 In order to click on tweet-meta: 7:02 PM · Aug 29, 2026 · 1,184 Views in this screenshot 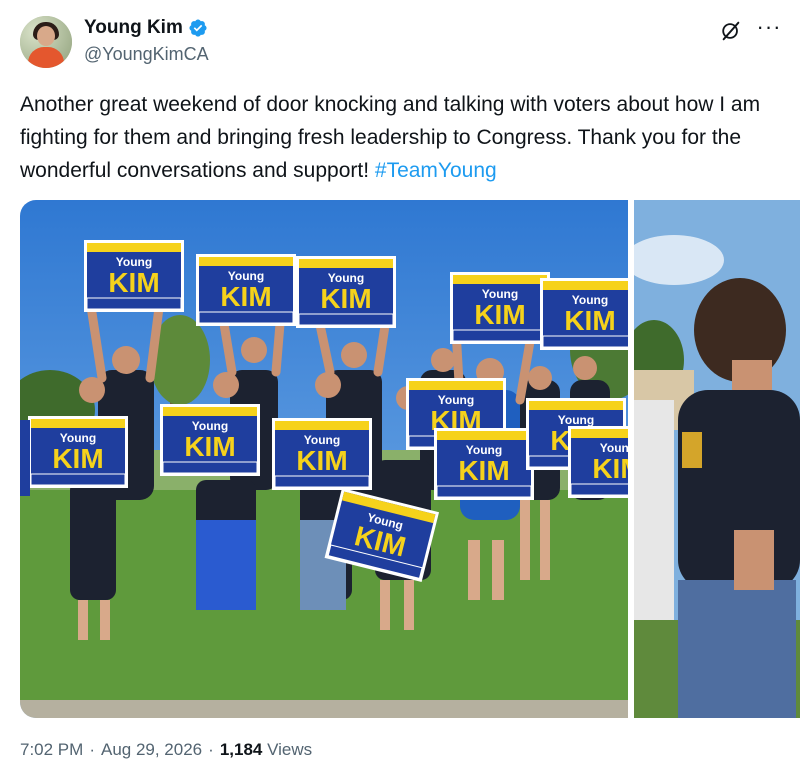, I will do `click(166, 750)`.